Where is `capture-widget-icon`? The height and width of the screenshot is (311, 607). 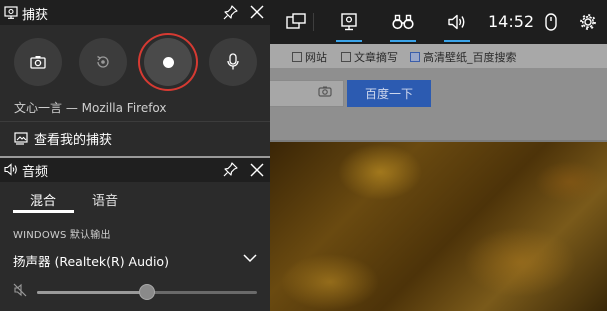 capture-widget-icon is located at coordinates (349, 22).